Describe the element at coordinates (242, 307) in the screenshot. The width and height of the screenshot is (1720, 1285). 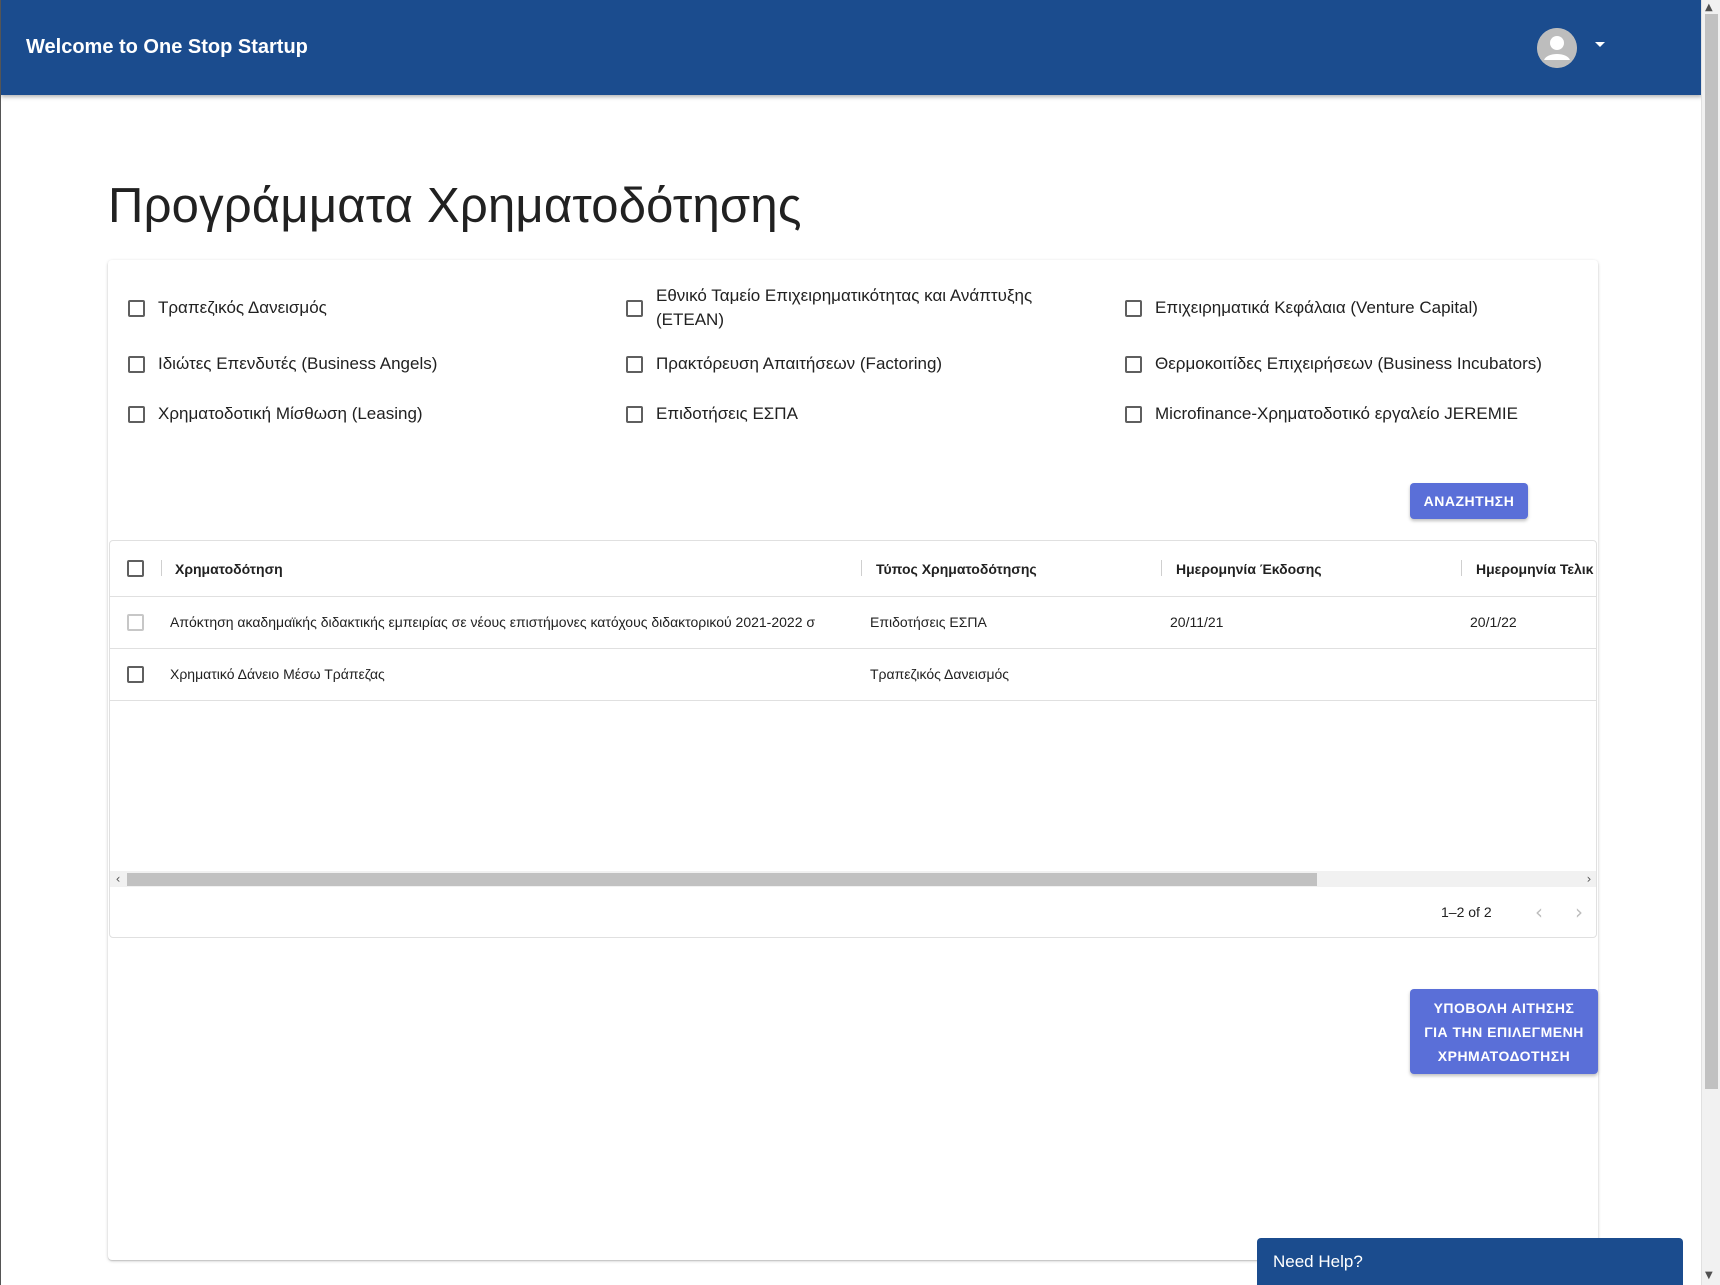
I see `filter-label: Τραπεζικός Δανεισμός` at that location.